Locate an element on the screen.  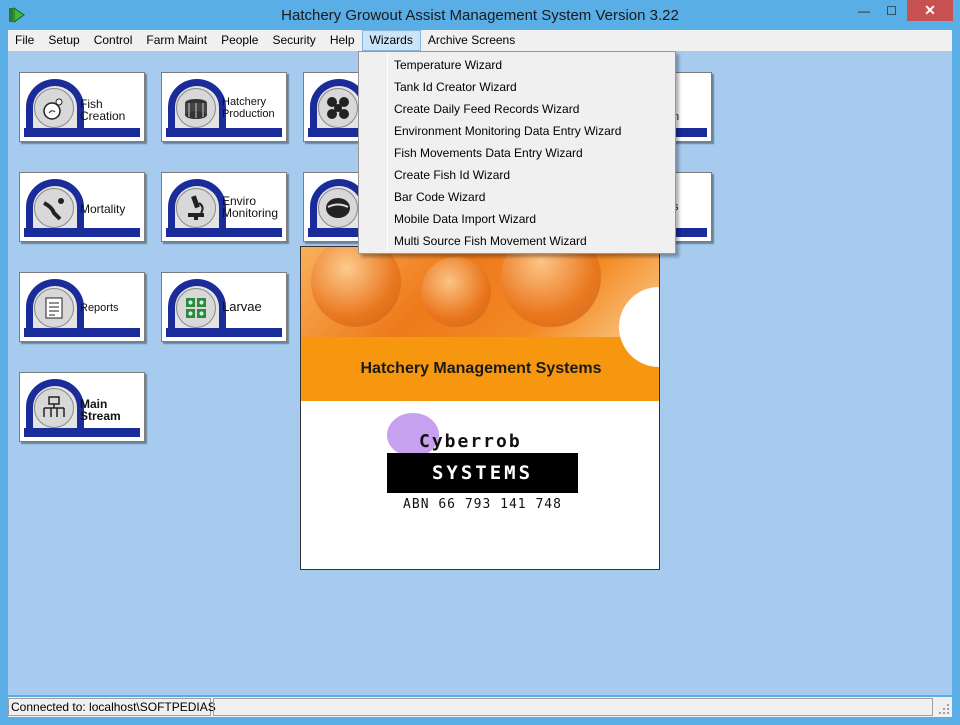
report-icon is located at coordinates (54, 308).